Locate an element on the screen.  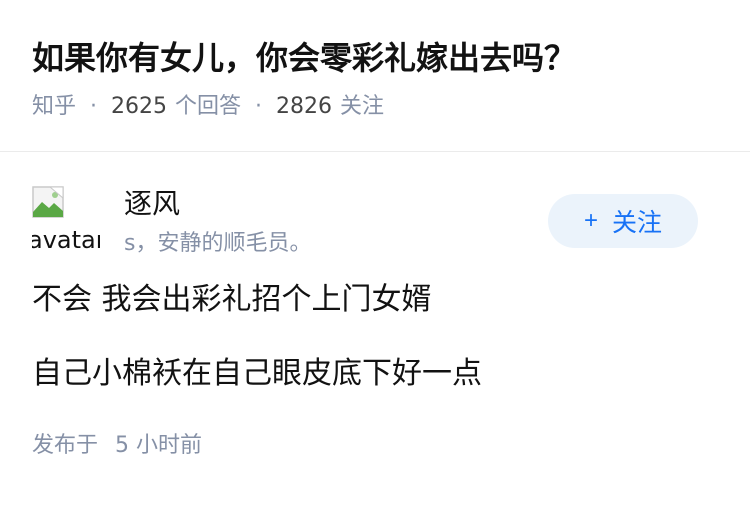
followers-label: 关注 is located at coordinates (362, 107).